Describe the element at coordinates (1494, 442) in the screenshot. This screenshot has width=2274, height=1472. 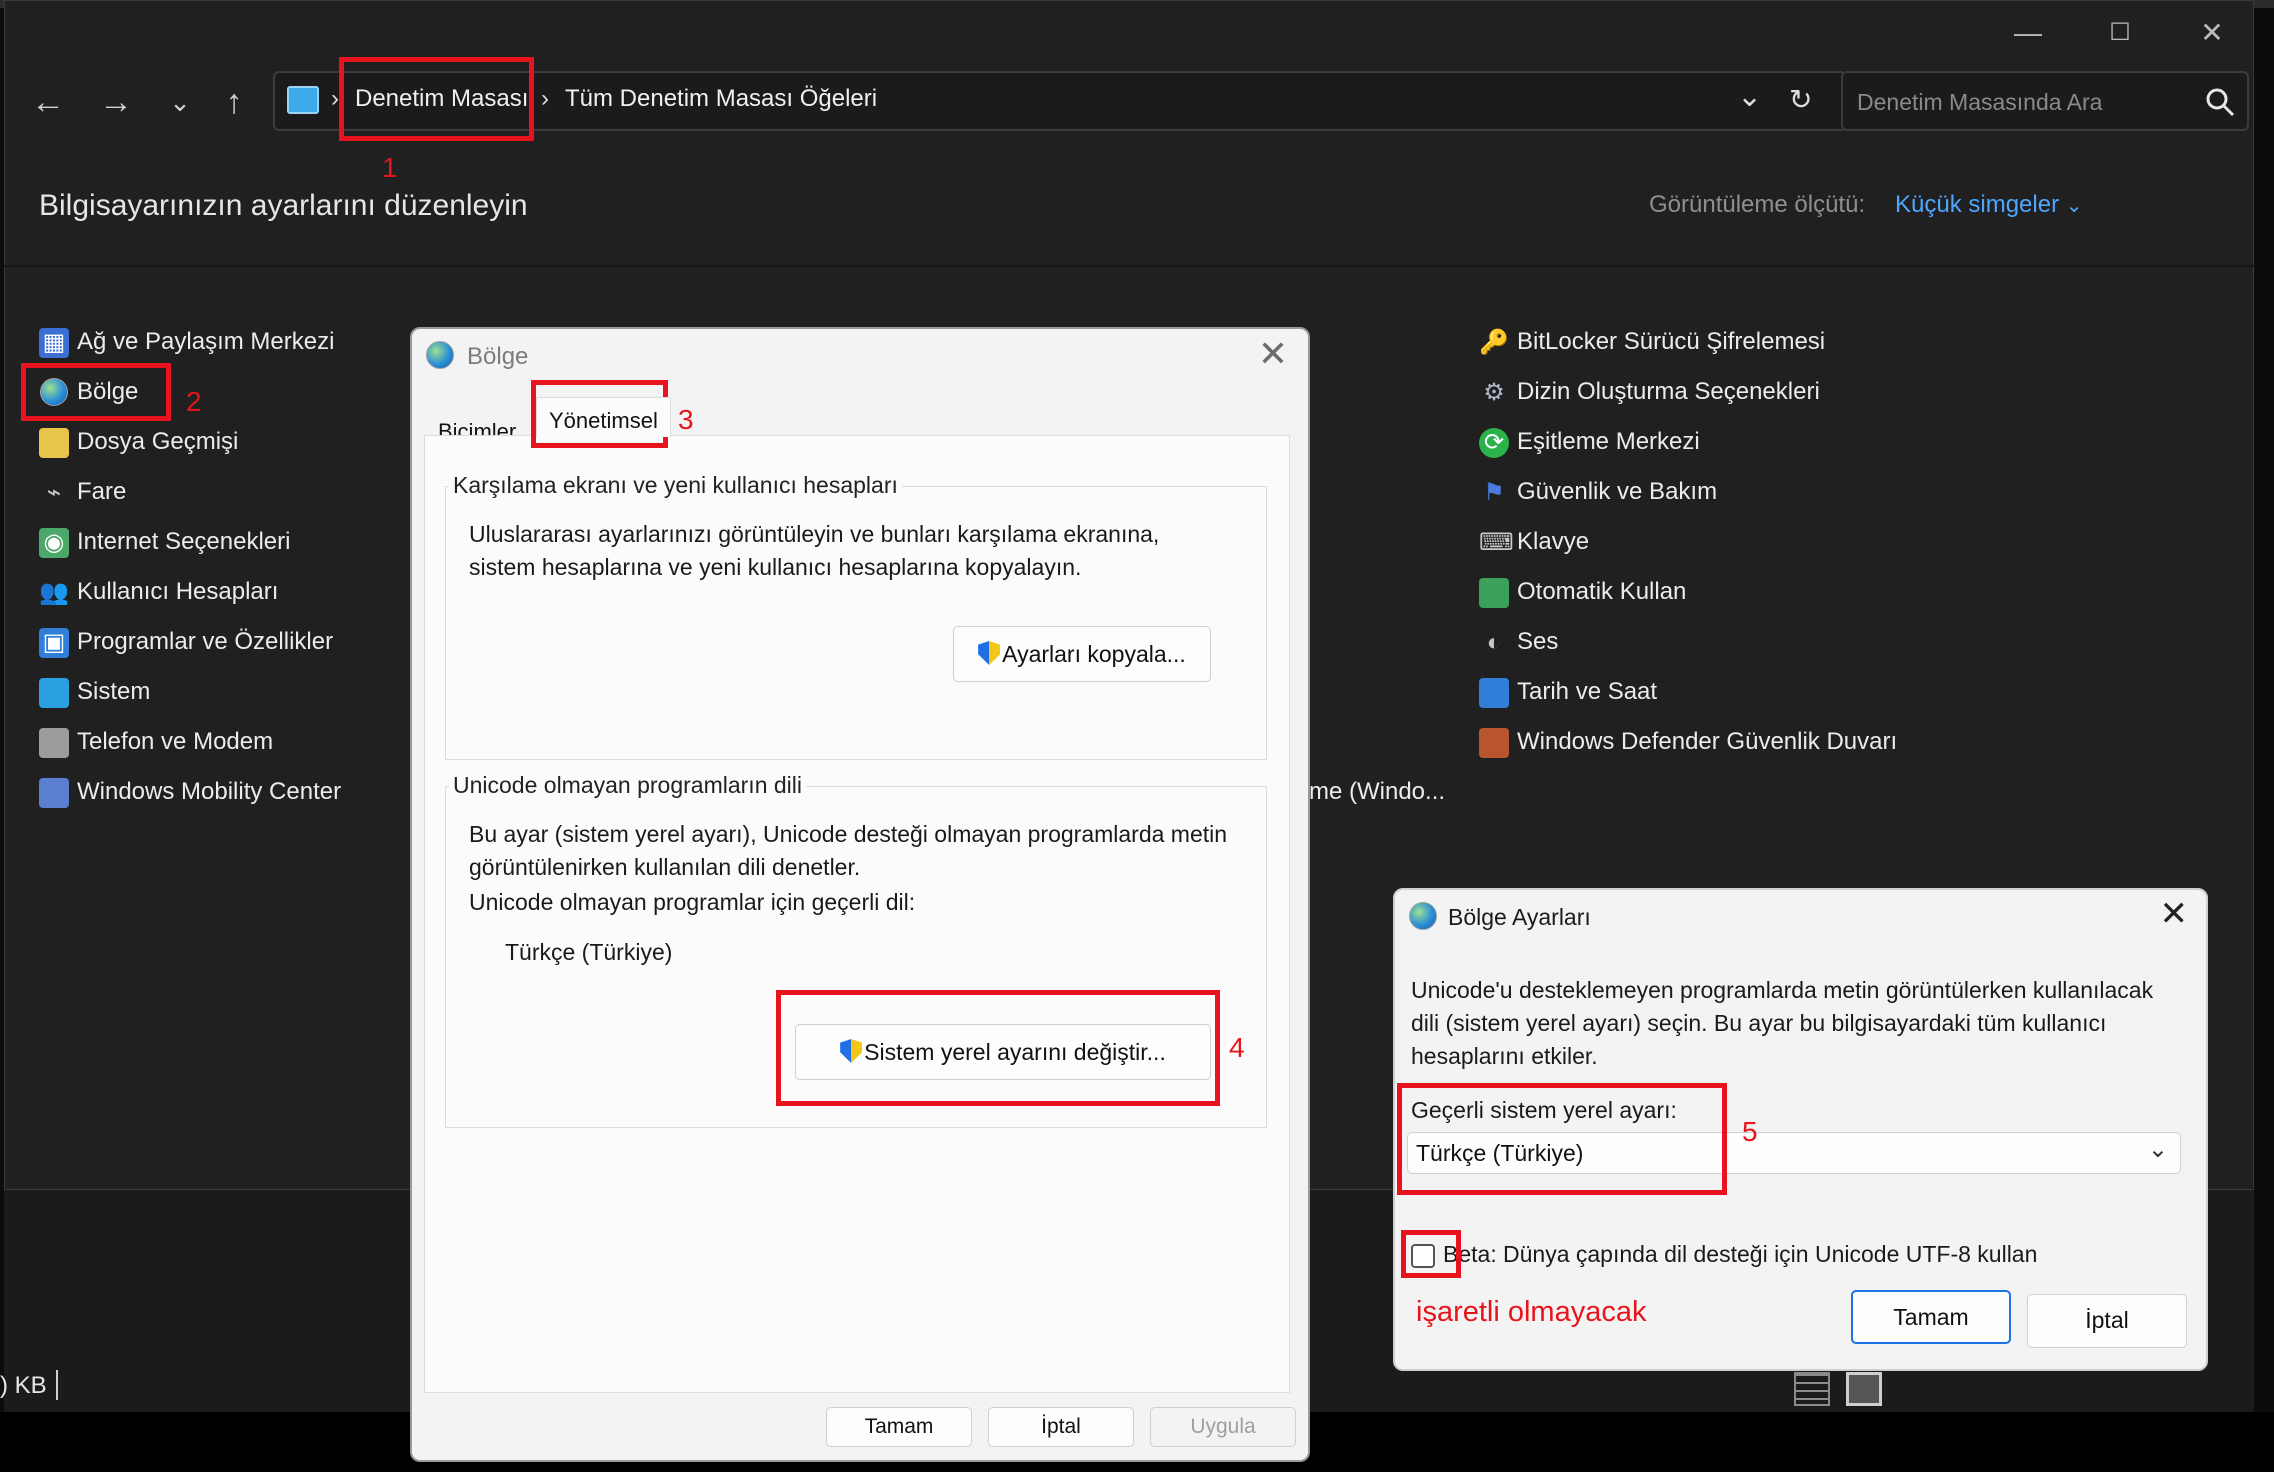
I see `sync-icon: ⟳` at that location.